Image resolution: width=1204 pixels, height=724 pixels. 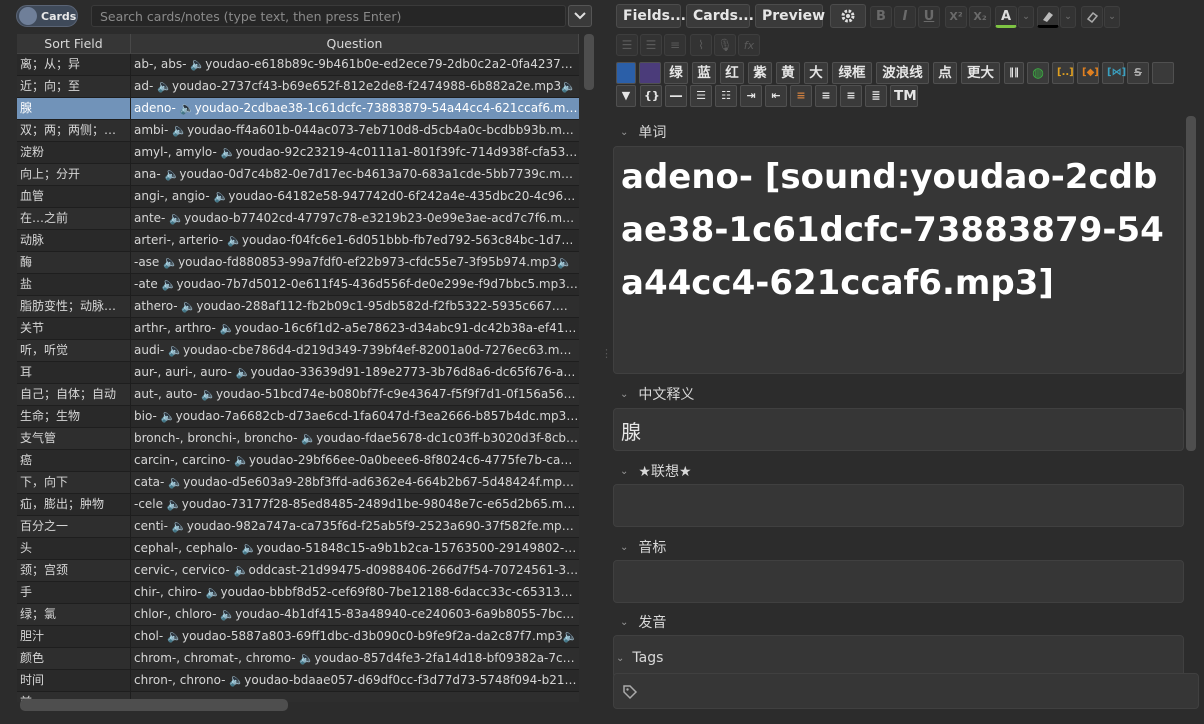 What do you see at coordinates (776, 96) in the screenshot?
I see `addon-outdent-button: ⇤` at bounding box center [776, 96].